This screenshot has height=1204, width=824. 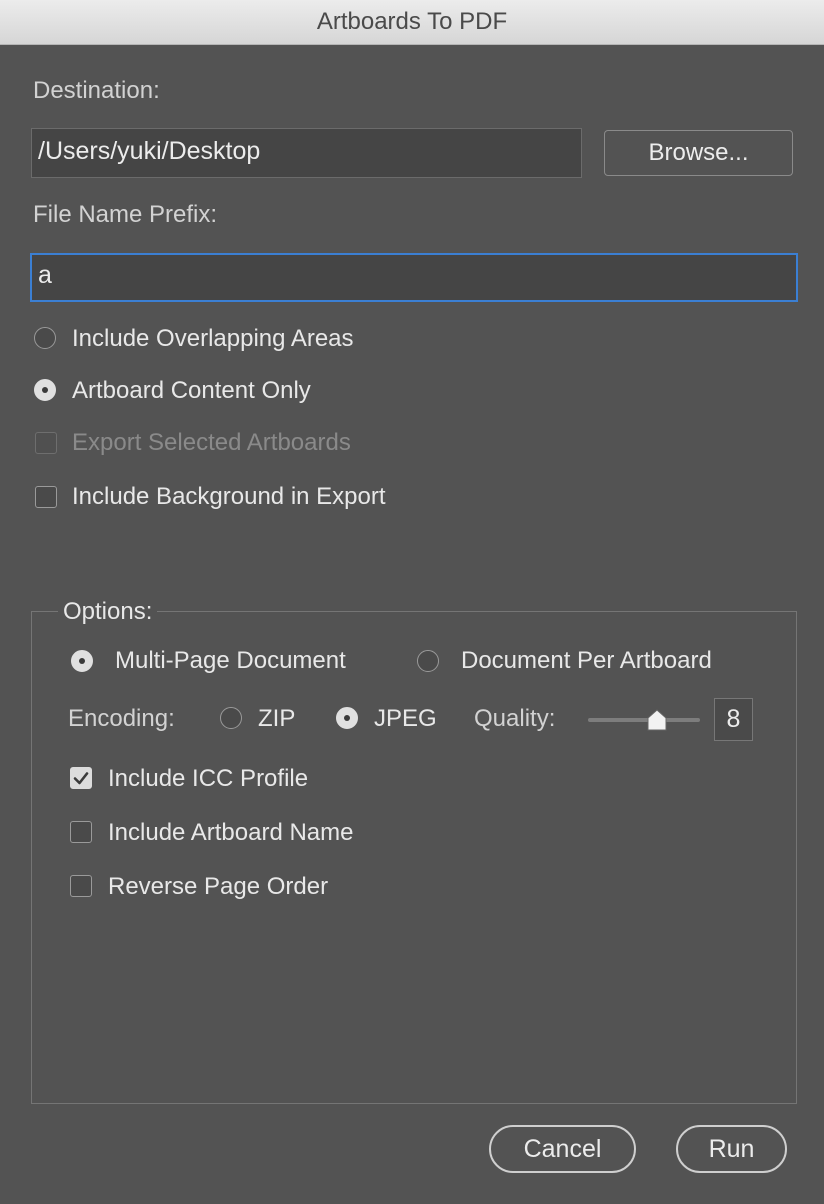 I want to click on quality-slider, so click(x=644, y=720).